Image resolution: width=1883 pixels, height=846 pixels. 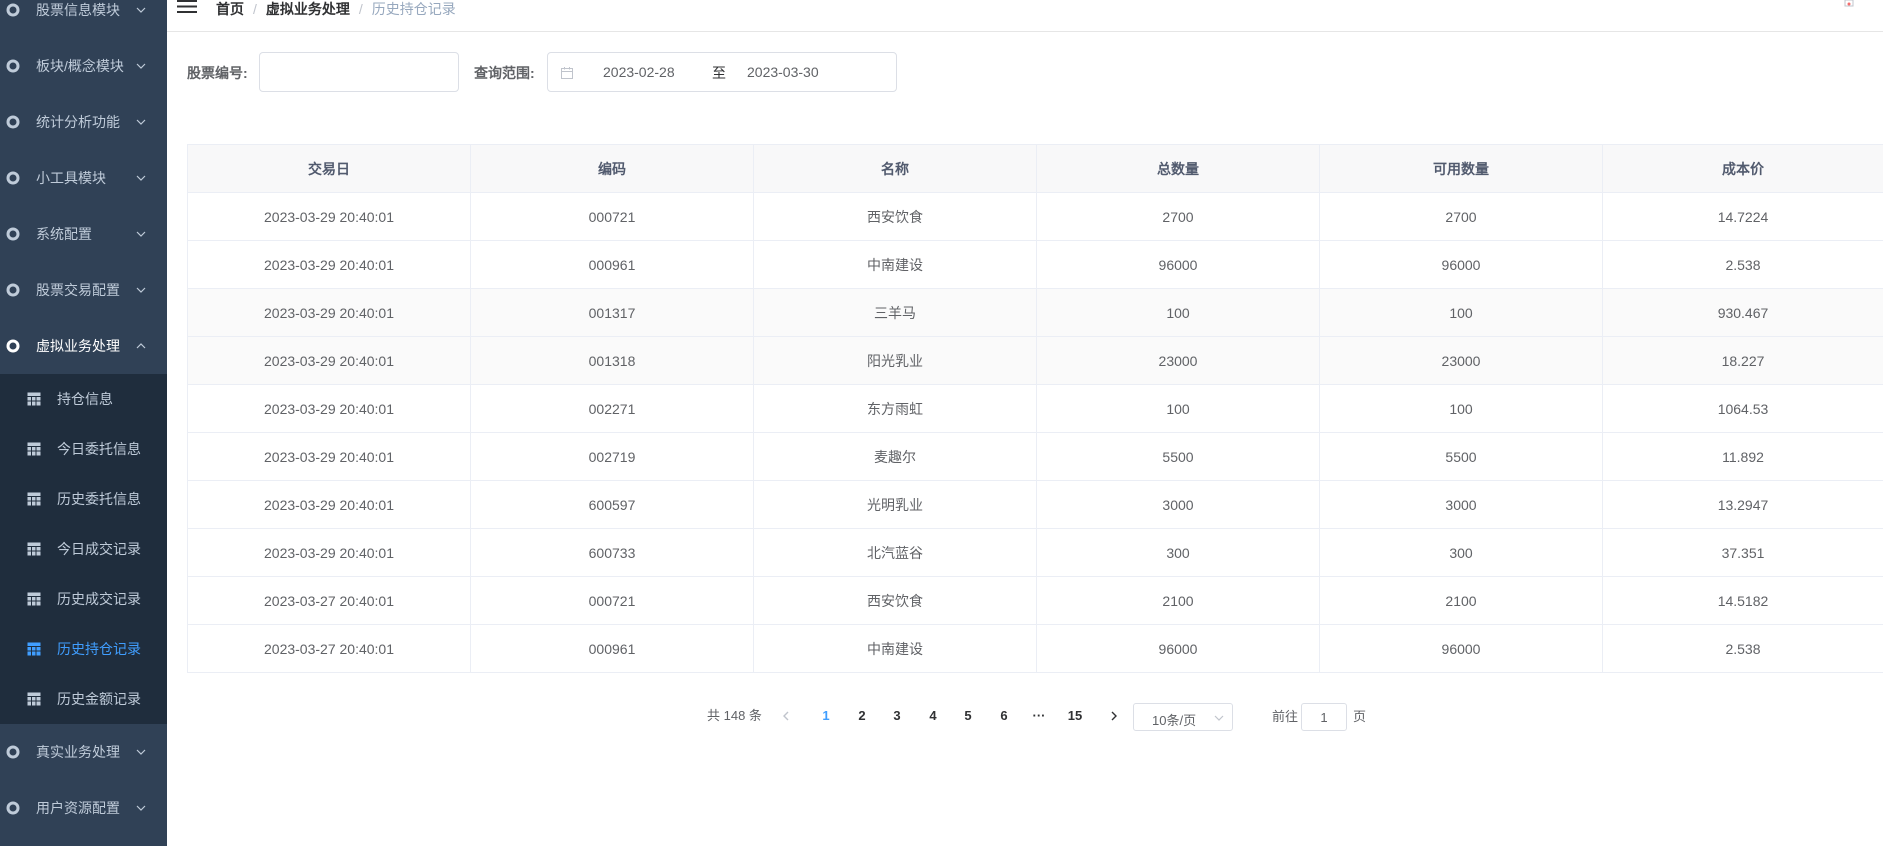 What do you see at coordinates (1178, 456) in the screenshot?
I see `cell-total-qty: 5500` at bounding box center [1178, 456].